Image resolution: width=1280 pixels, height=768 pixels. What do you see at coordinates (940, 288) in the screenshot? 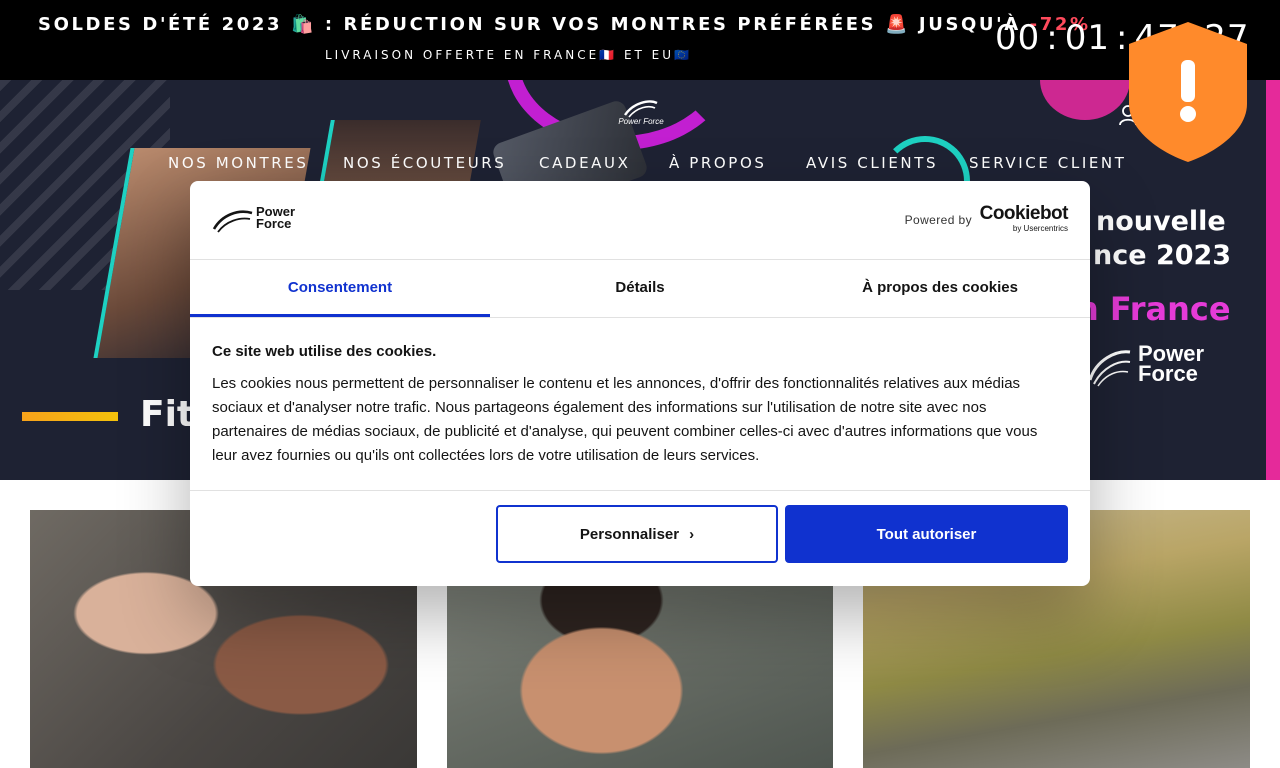
I see `tab-a-propos-cookies: À propos des cookies` at bounding box center [940, 288].